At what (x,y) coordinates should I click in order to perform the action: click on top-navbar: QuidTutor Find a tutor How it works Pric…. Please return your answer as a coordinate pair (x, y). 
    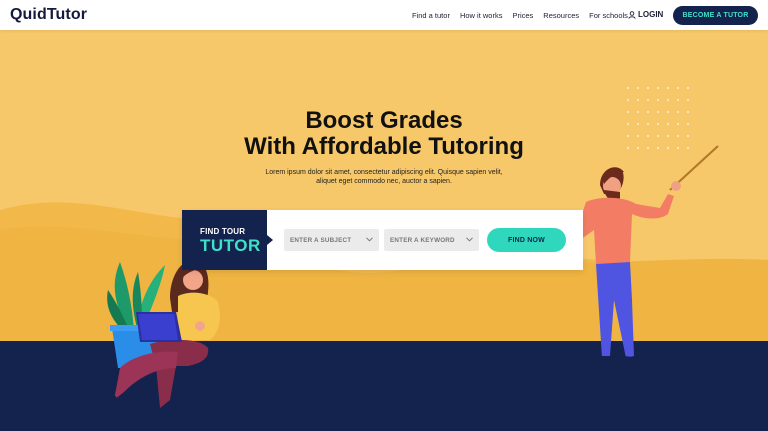
    Looking at the image, I should click on (384, 15).